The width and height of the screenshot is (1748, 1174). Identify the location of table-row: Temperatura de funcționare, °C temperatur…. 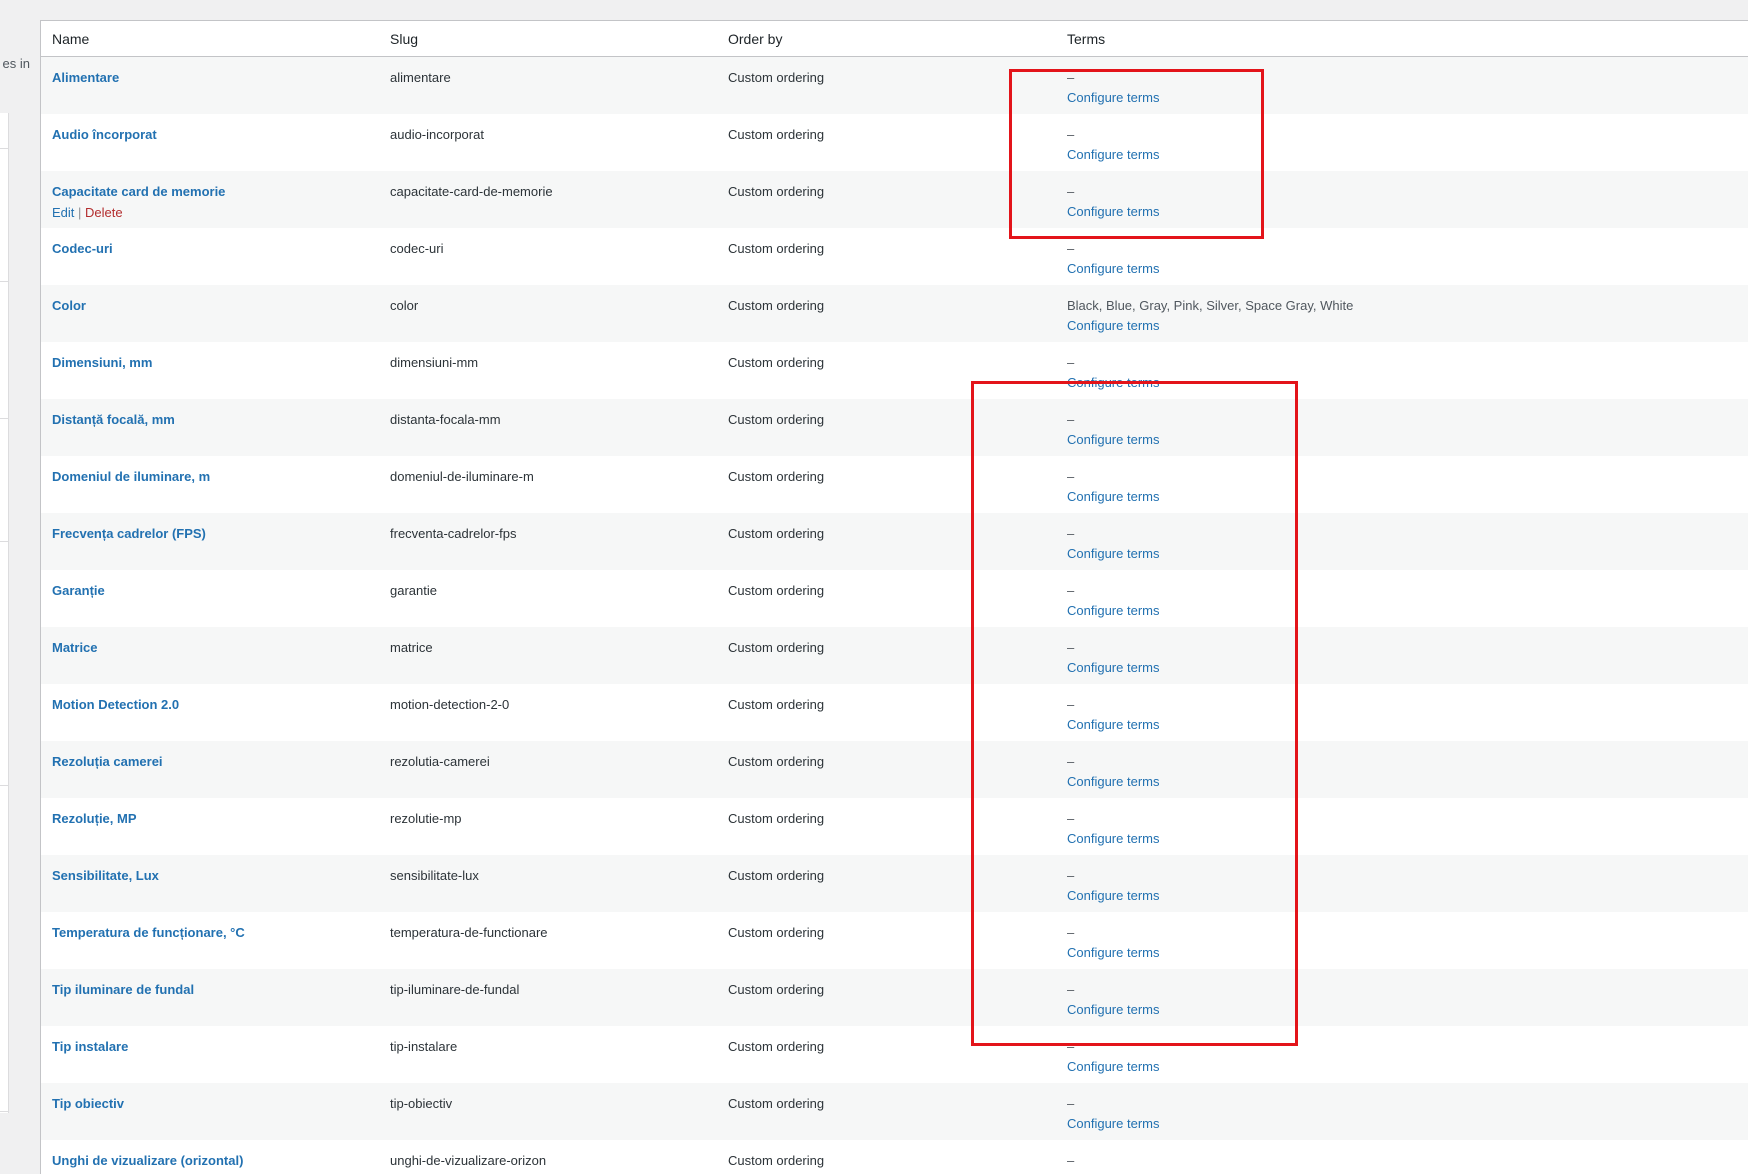
(894, 940).